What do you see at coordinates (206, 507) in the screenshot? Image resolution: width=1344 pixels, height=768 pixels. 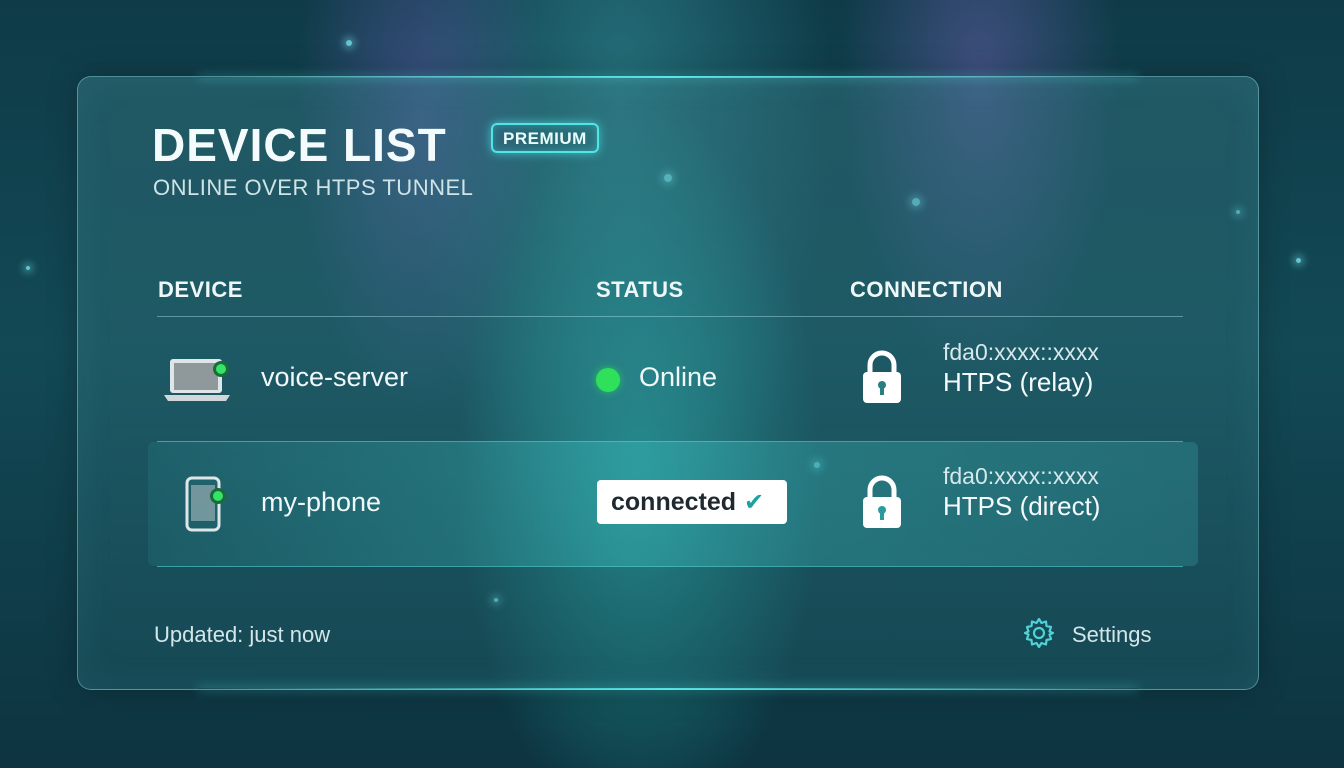 I see `phone-icon` at bounding box center [206, 507].